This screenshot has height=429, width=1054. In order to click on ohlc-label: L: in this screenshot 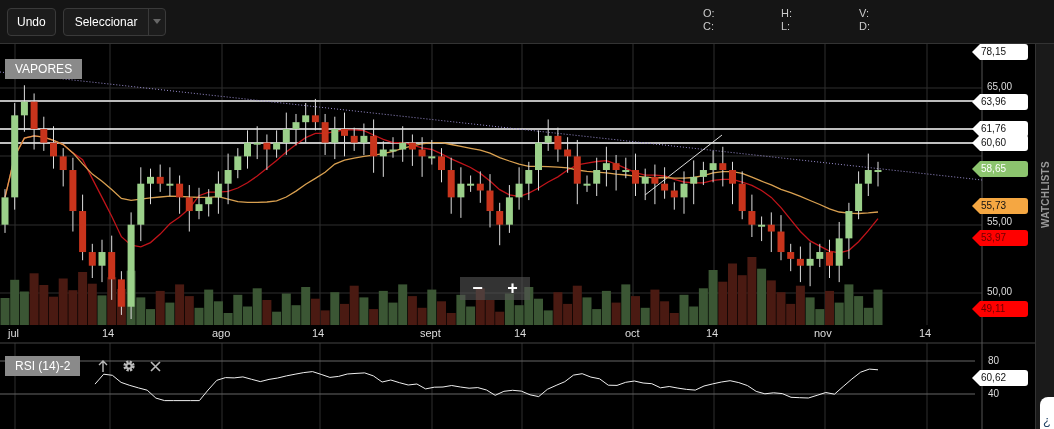, I will do `click(786, 26)`.